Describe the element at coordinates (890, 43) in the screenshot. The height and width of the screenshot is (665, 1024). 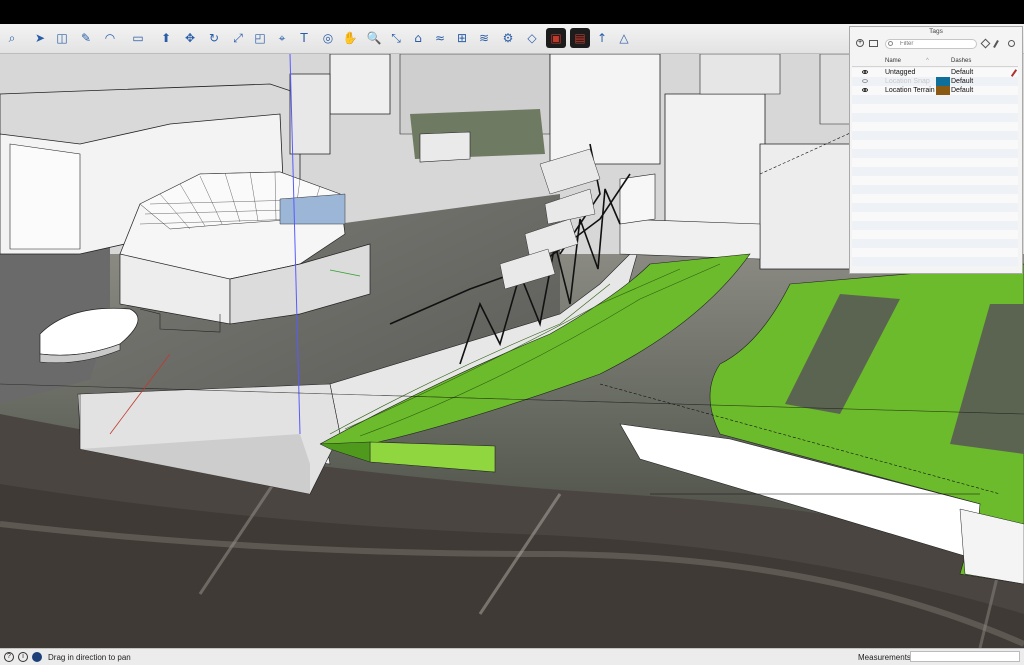
I see `tags-filter-search-icon` at that location.